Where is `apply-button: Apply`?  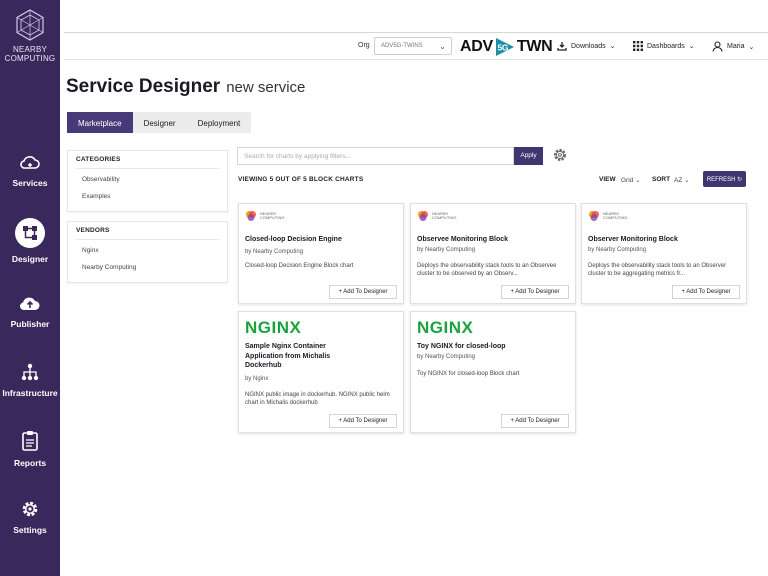
apply-button: Apply is located at coordinates (528, 156).